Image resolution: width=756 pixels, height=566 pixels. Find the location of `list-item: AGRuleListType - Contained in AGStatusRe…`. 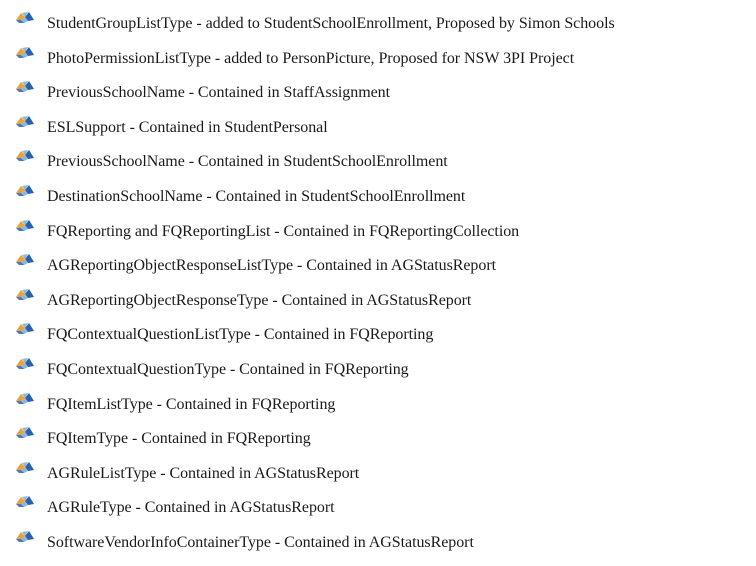

list-item: AGRuleListType - Contained in AGStatusRe… is located at coordinates (378, 467).